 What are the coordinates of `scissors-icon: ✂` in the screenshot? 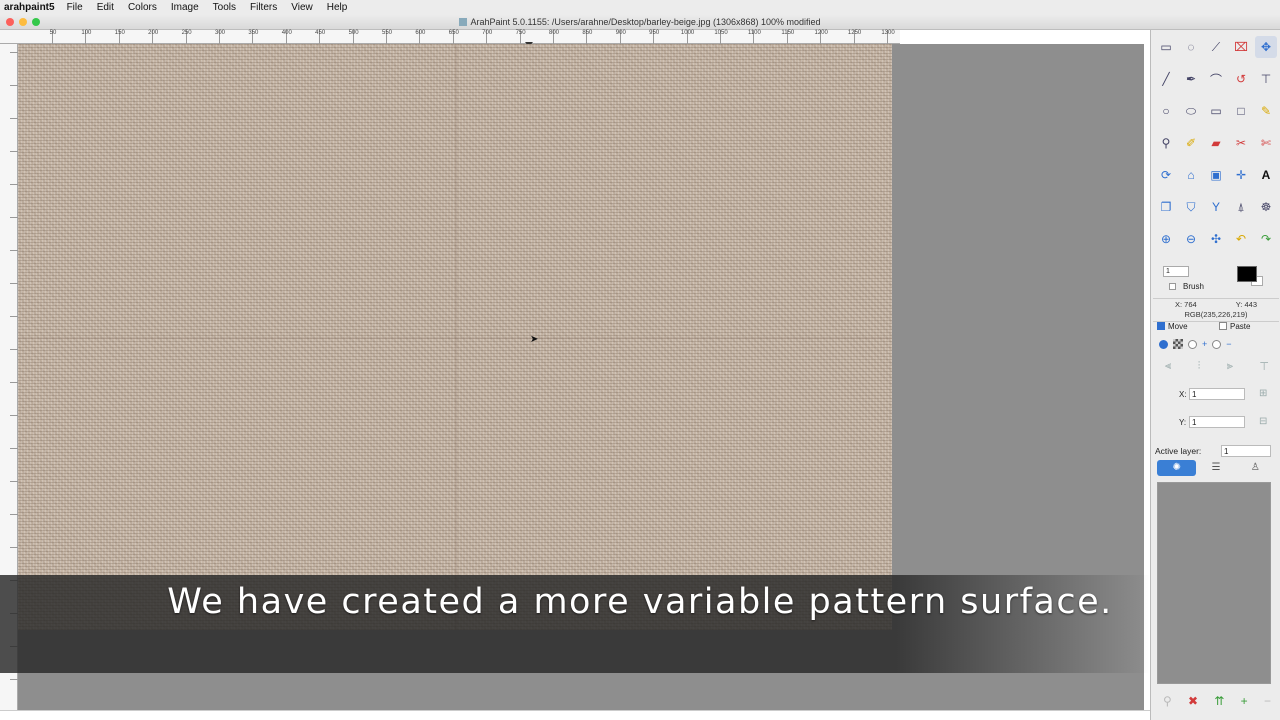 It's located at (1241, 143).